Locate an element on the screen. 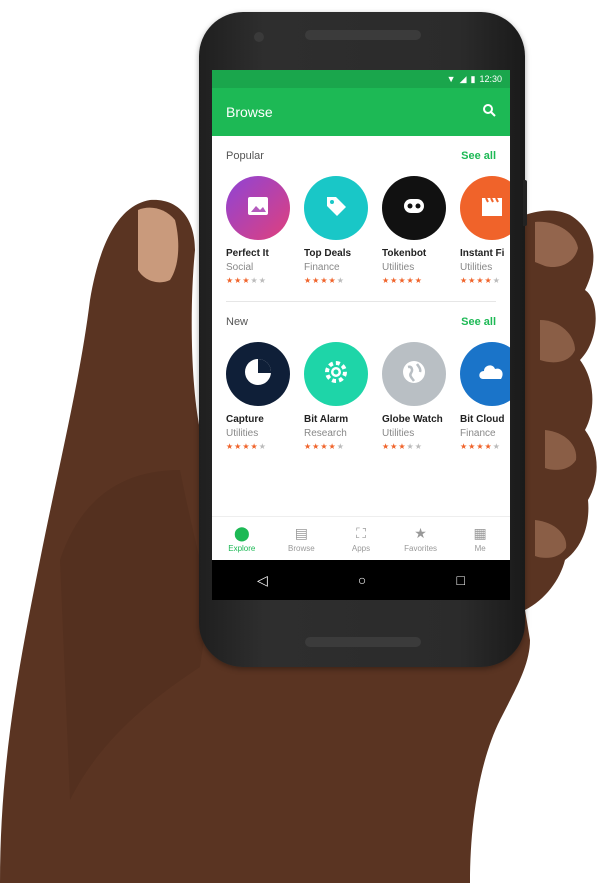 Image resolution: width=604 pixels, height=883 pixels. tab-favorites: ★ Favorites is located at coordinates (421, 539).